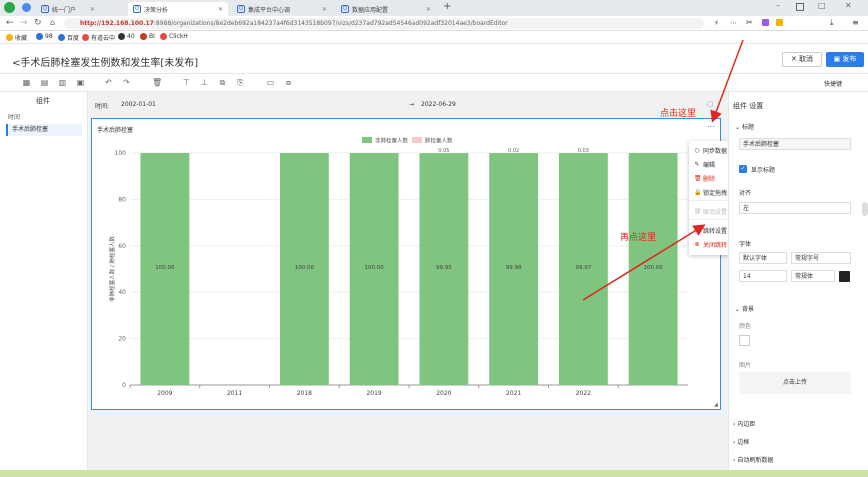 This screenshot has width=868, height=477. What do you see at coordinates (778, 5) in the screenshot?
I see `minimize-icon: –` at bounding box center [778, 5].